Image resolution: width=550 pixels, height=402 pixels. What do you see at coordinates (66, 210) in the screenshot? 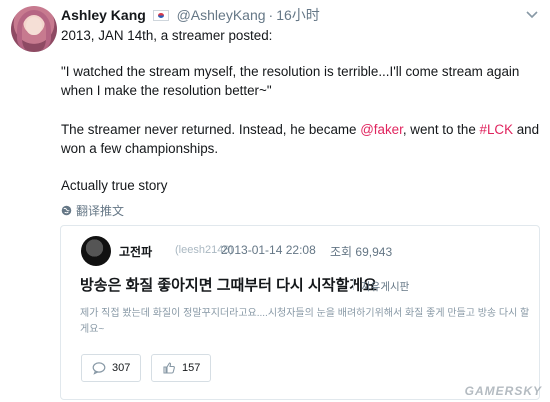
I see `globe-icon` at bounding box center [66, 210].